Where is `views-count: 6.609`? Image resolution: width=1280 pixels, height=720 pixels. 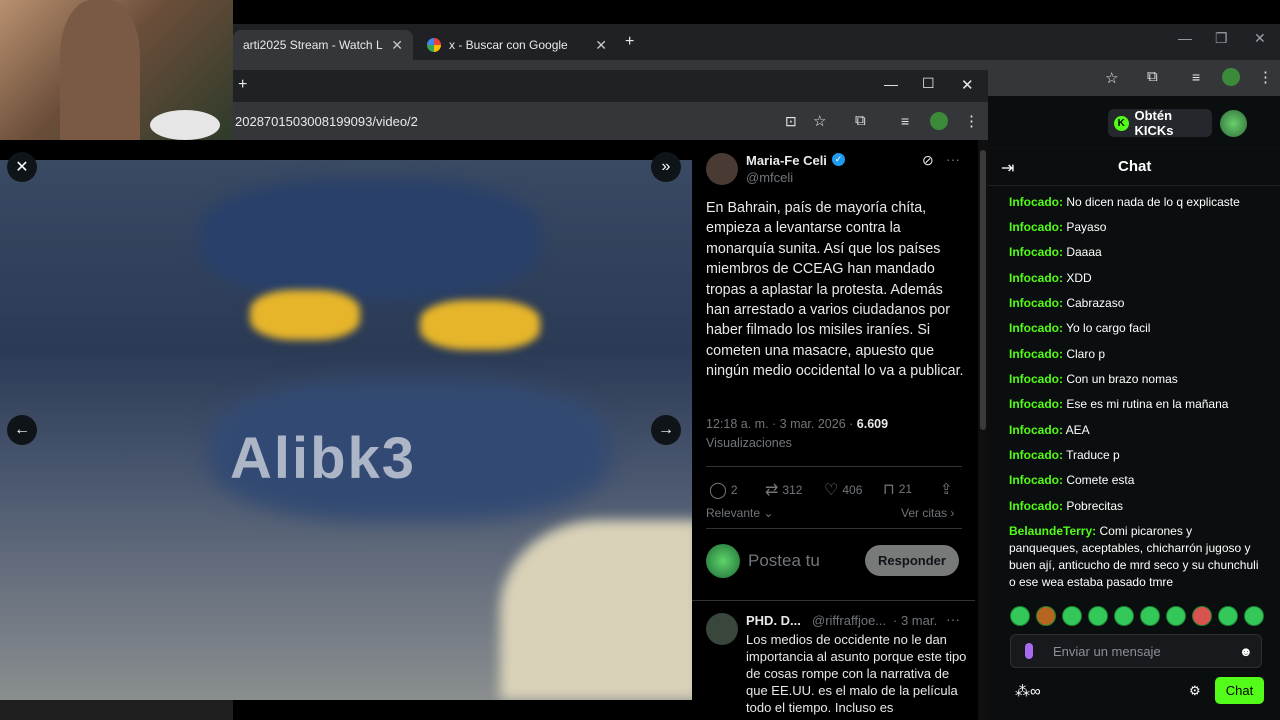
views-count: 6.609 is located at coordinates (872, 424).